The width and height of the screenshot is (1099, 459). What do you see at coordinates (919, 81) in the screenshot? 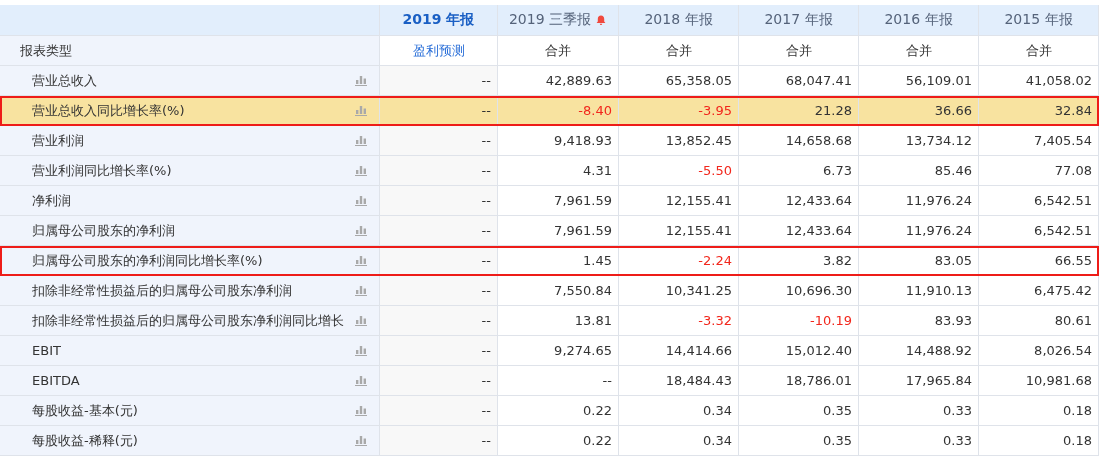
I see `table-cell: 56,109.01` at bounding box center [919, 81].